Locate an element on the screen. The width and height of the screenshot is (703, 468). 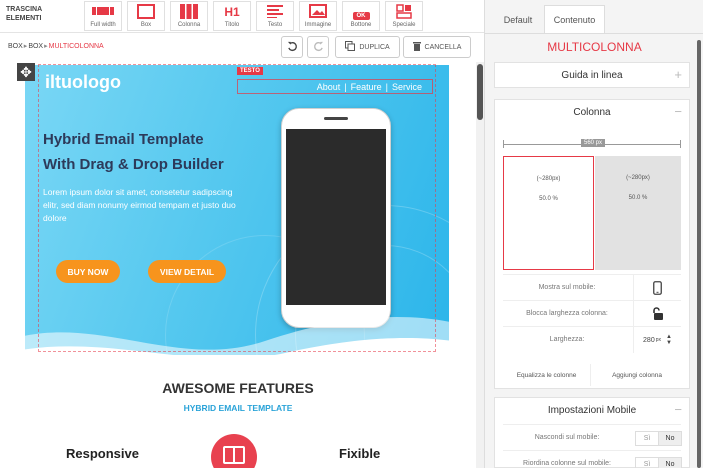
panel-scrollbar is located at coordinates (699, 254).